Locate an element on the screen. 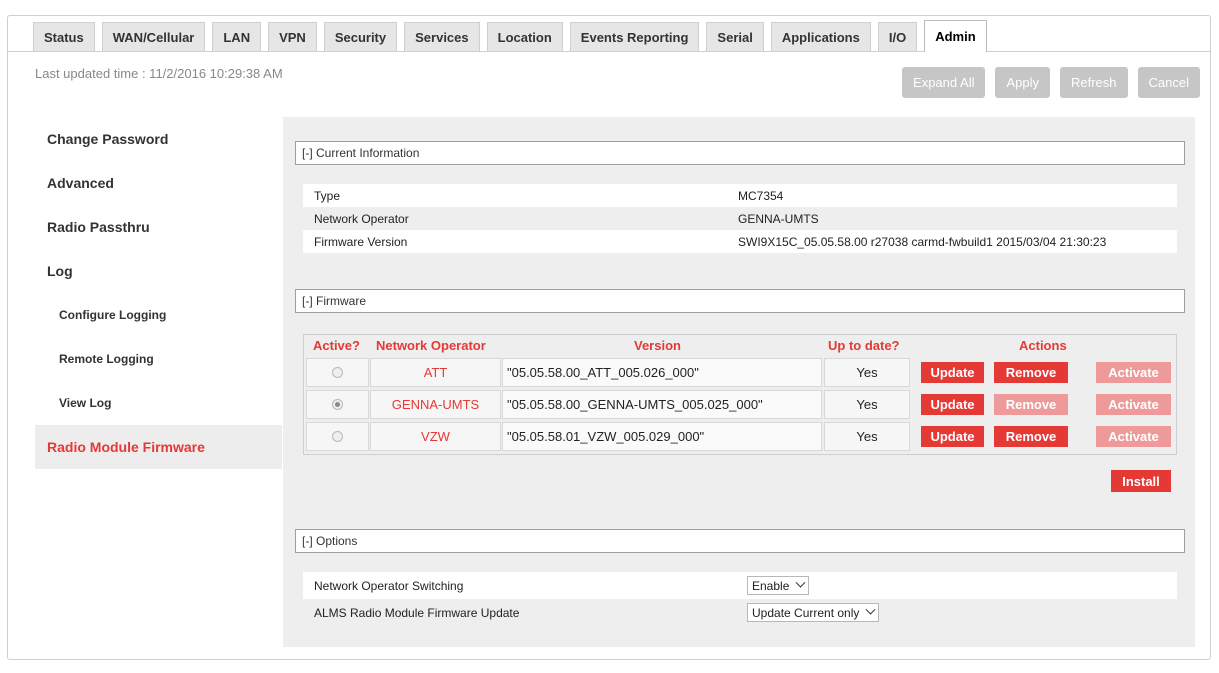 This screenshot has width=1219, height=673. sidebar-item-radio-passthru: Radio Passthru is located at coordinates (158, 227).